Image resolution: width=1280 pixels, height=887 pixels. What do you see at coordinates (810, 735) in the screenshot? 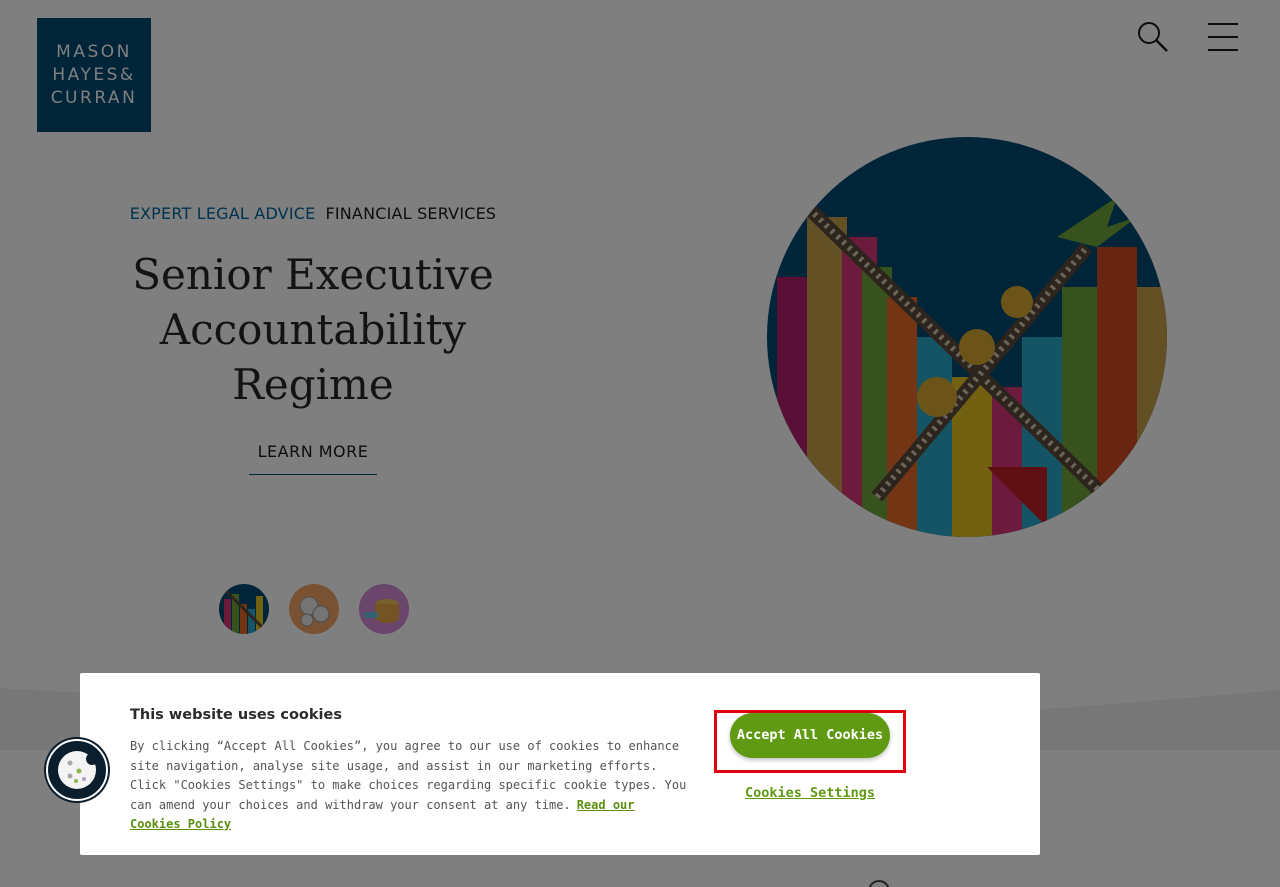
I see `accept-all-cookies-button: Accept All Cookies` at bounding box center [810, 735].